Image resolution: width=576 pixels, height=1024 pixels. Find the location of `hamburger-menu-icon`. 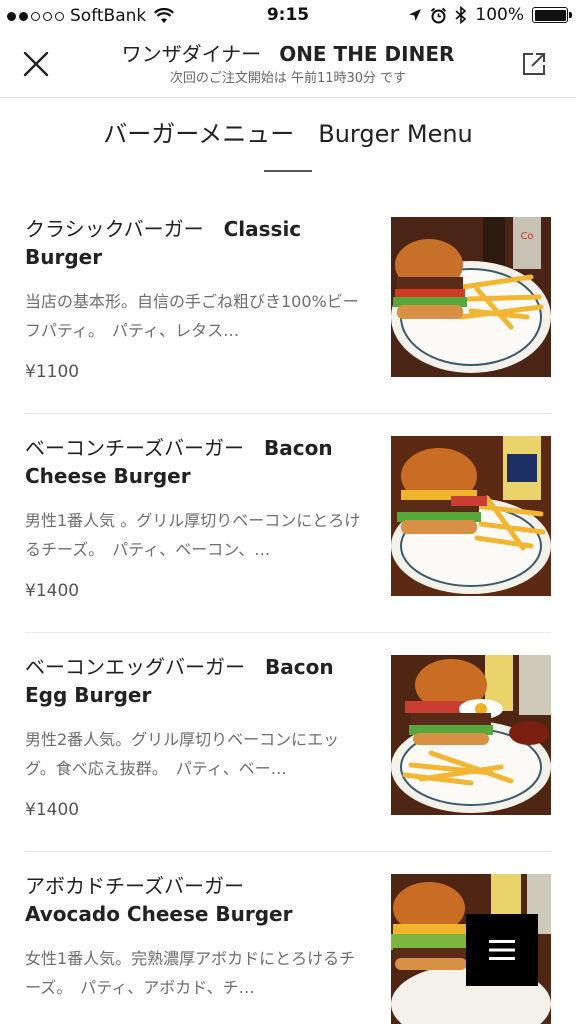

hamburger-menu-icon is located at coordinates (502, 950).